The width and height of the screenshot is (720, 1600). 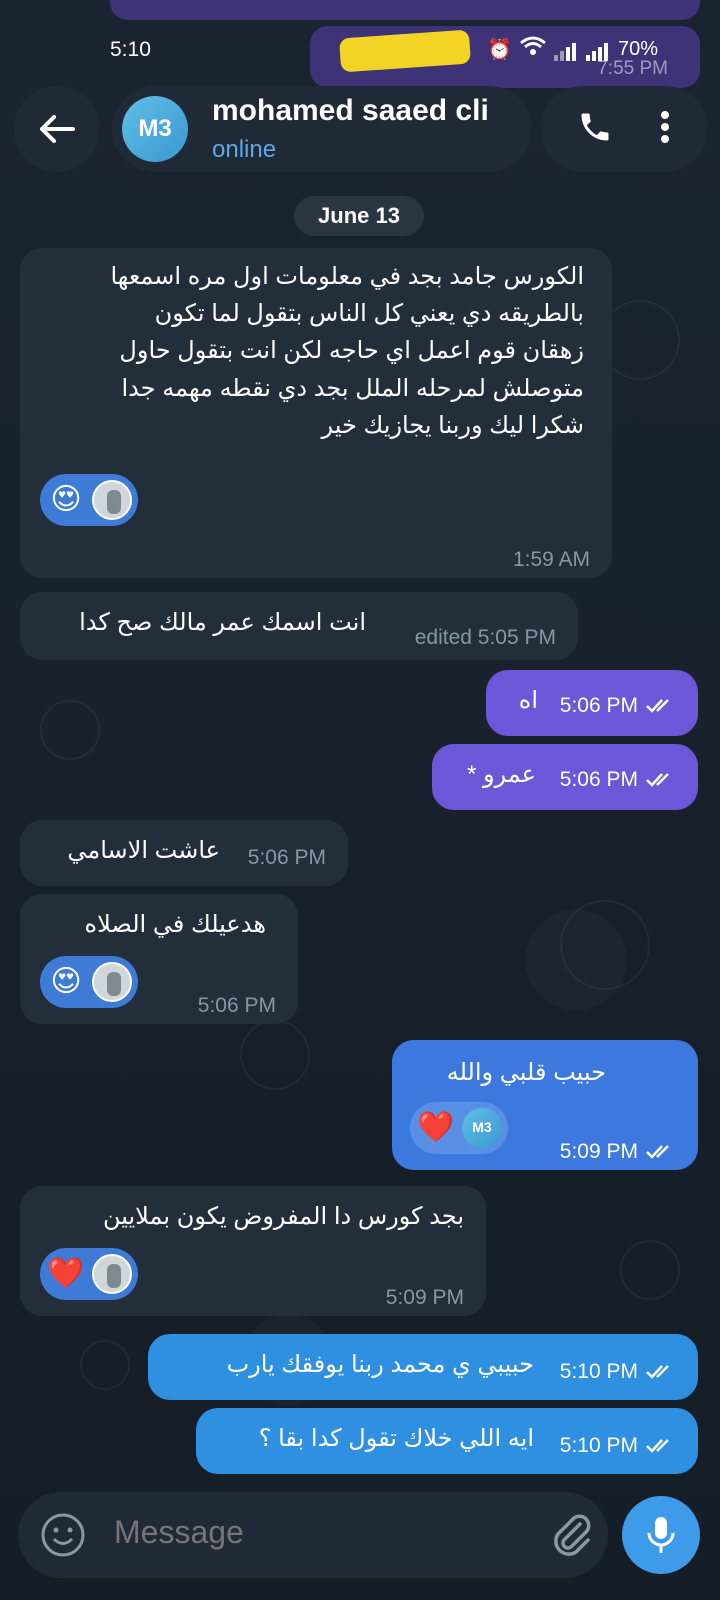 What do you see at coordinates (598, 1151) in the screenshot?
I see `message-time-text: 5:09 PM` at bounding box center [598, 1151].